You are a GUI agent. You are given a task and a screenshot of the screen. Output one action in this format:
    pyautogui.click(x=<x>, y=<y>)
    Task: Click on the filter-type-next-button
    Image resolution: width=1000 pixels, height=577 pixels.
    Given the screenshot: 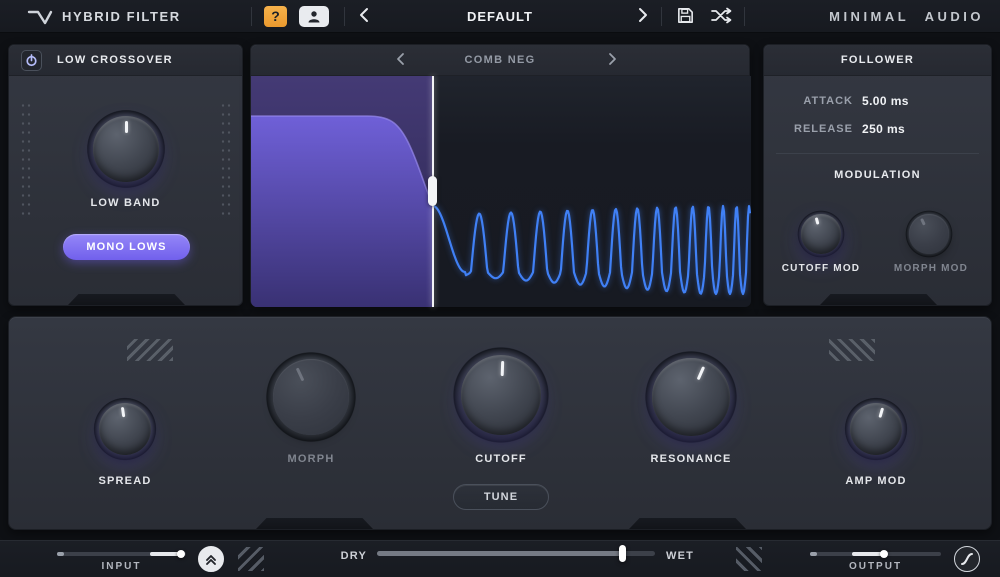 What is the action you would take?
    pyautogui.click(x=612, y=60)
    